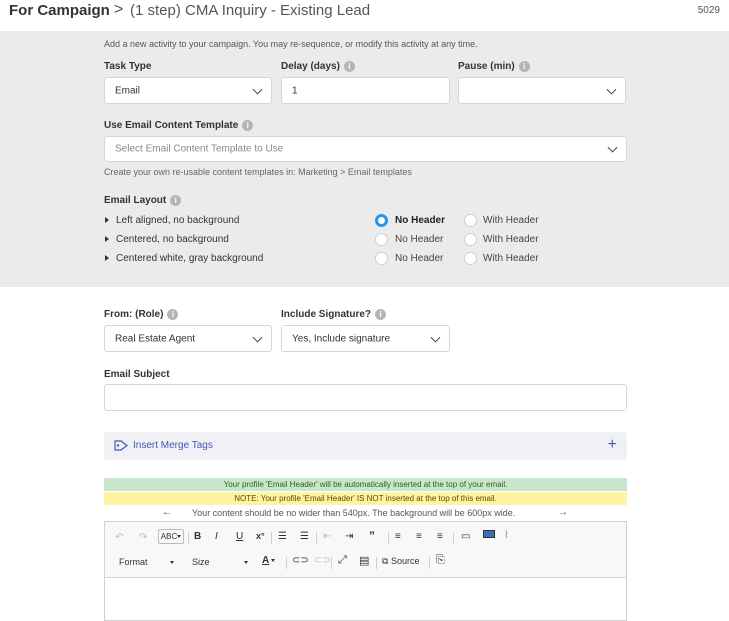 Image resolution: width=729 pixels, height=621 pixels. What do you see at coordinates (381, 220) in the screenshot?
I see `radio-row1-no-header` at bounding box center [381, 220].